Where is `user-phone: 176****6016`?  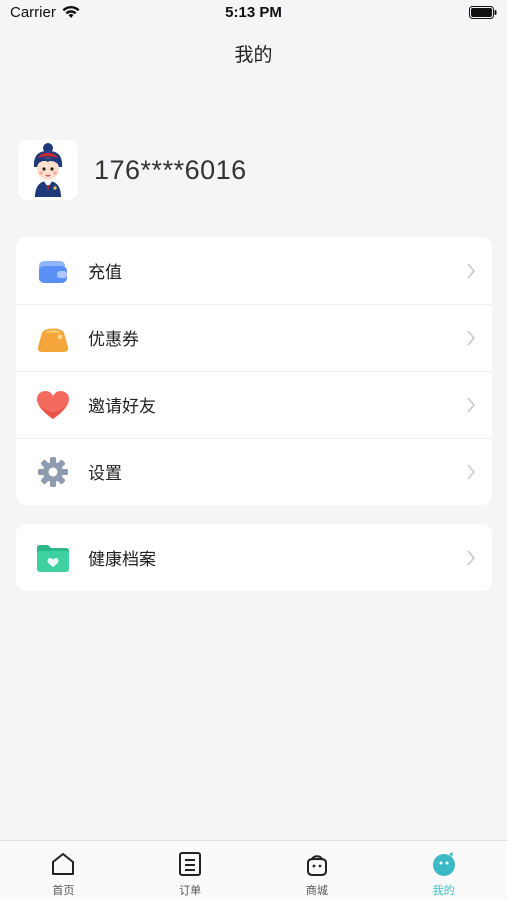 user-phone: 176****6016 is located at coordinates (170, 169).